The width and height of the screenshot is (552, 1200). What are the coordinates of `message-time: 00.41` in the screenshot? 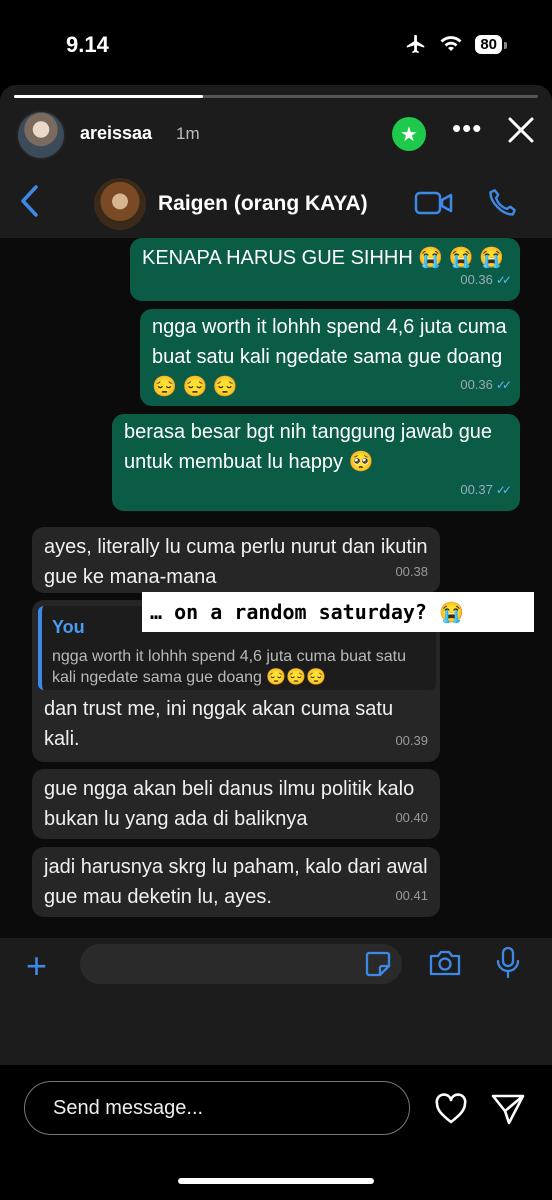 It's located at (411, 895).